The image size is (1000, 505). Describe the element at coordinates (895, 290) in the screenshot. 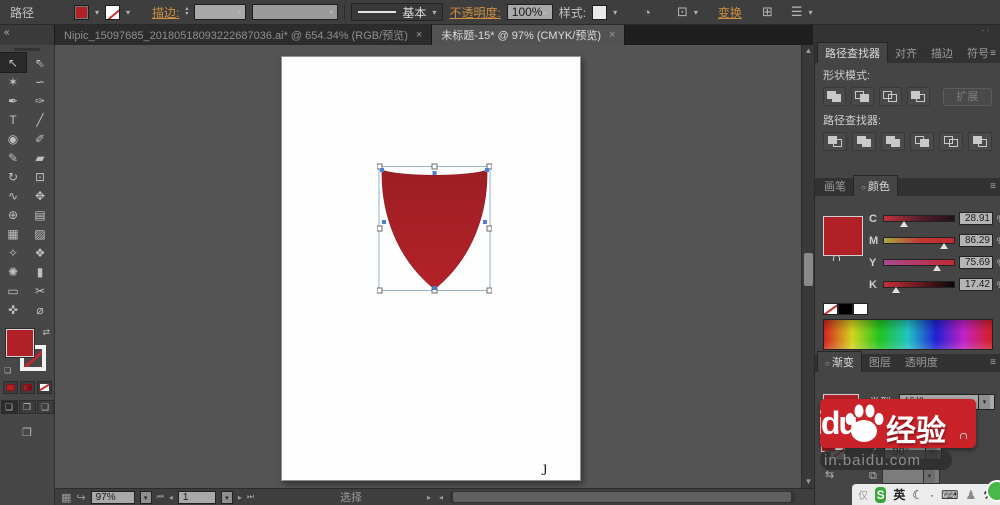

I see `black-slider-thumb` at that location.